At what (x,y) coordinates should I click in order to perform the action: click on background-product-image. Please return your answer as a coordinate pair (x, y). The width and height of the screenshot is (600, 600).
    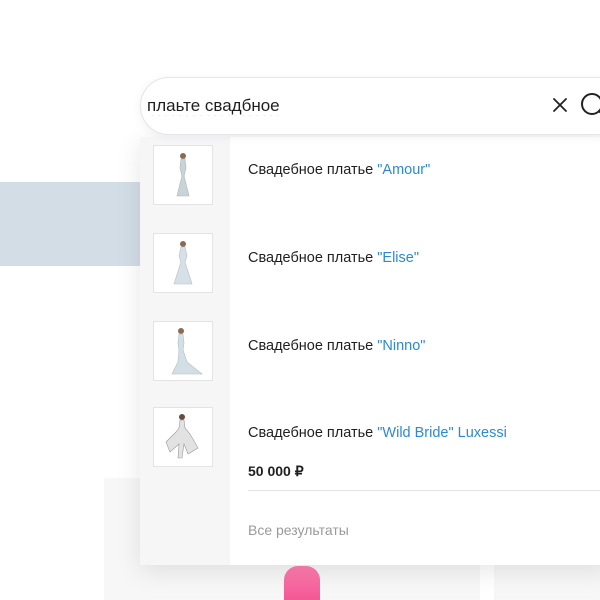
    Looking at the image, I should click on (302, 583).